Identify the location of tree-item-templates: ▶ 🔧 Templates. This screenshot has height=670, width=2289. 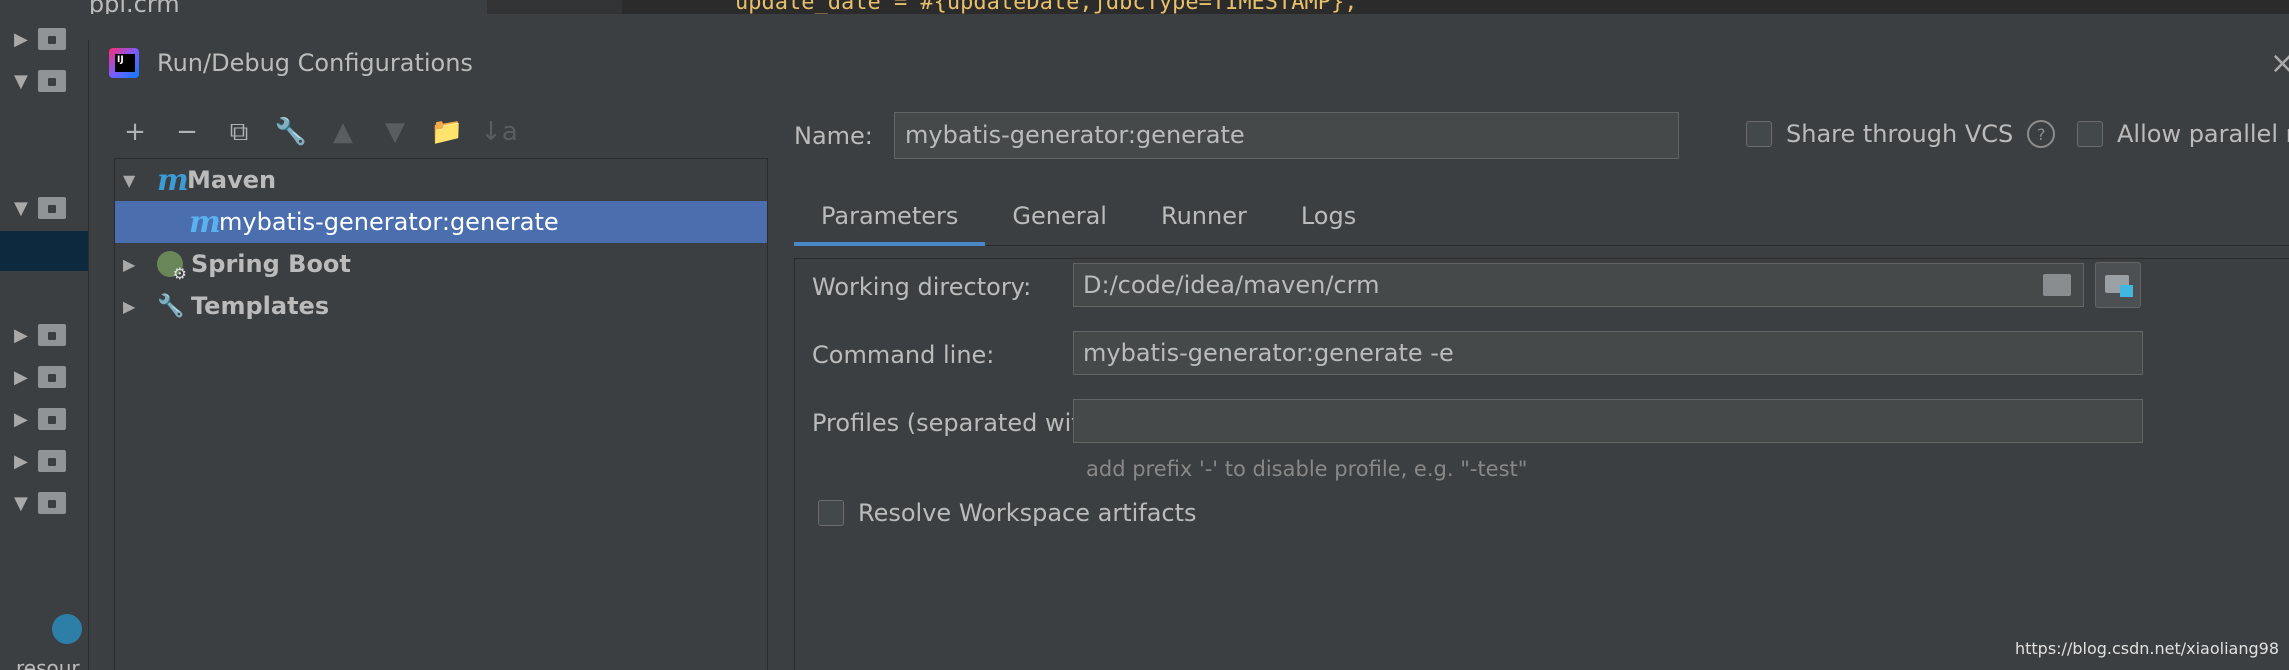
(441, 306).